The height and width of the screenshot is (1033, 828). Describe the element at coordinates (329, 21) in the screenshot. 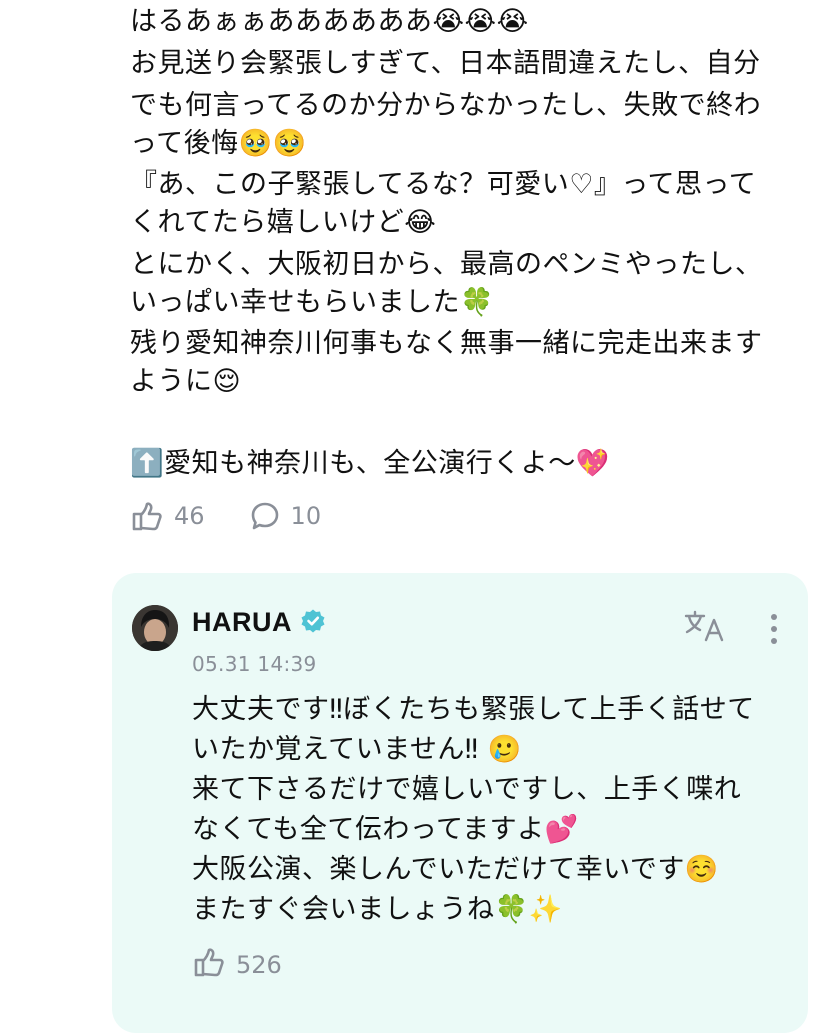

I see `post-line: はるあぁぁああああああ😭😭😭` at that location.